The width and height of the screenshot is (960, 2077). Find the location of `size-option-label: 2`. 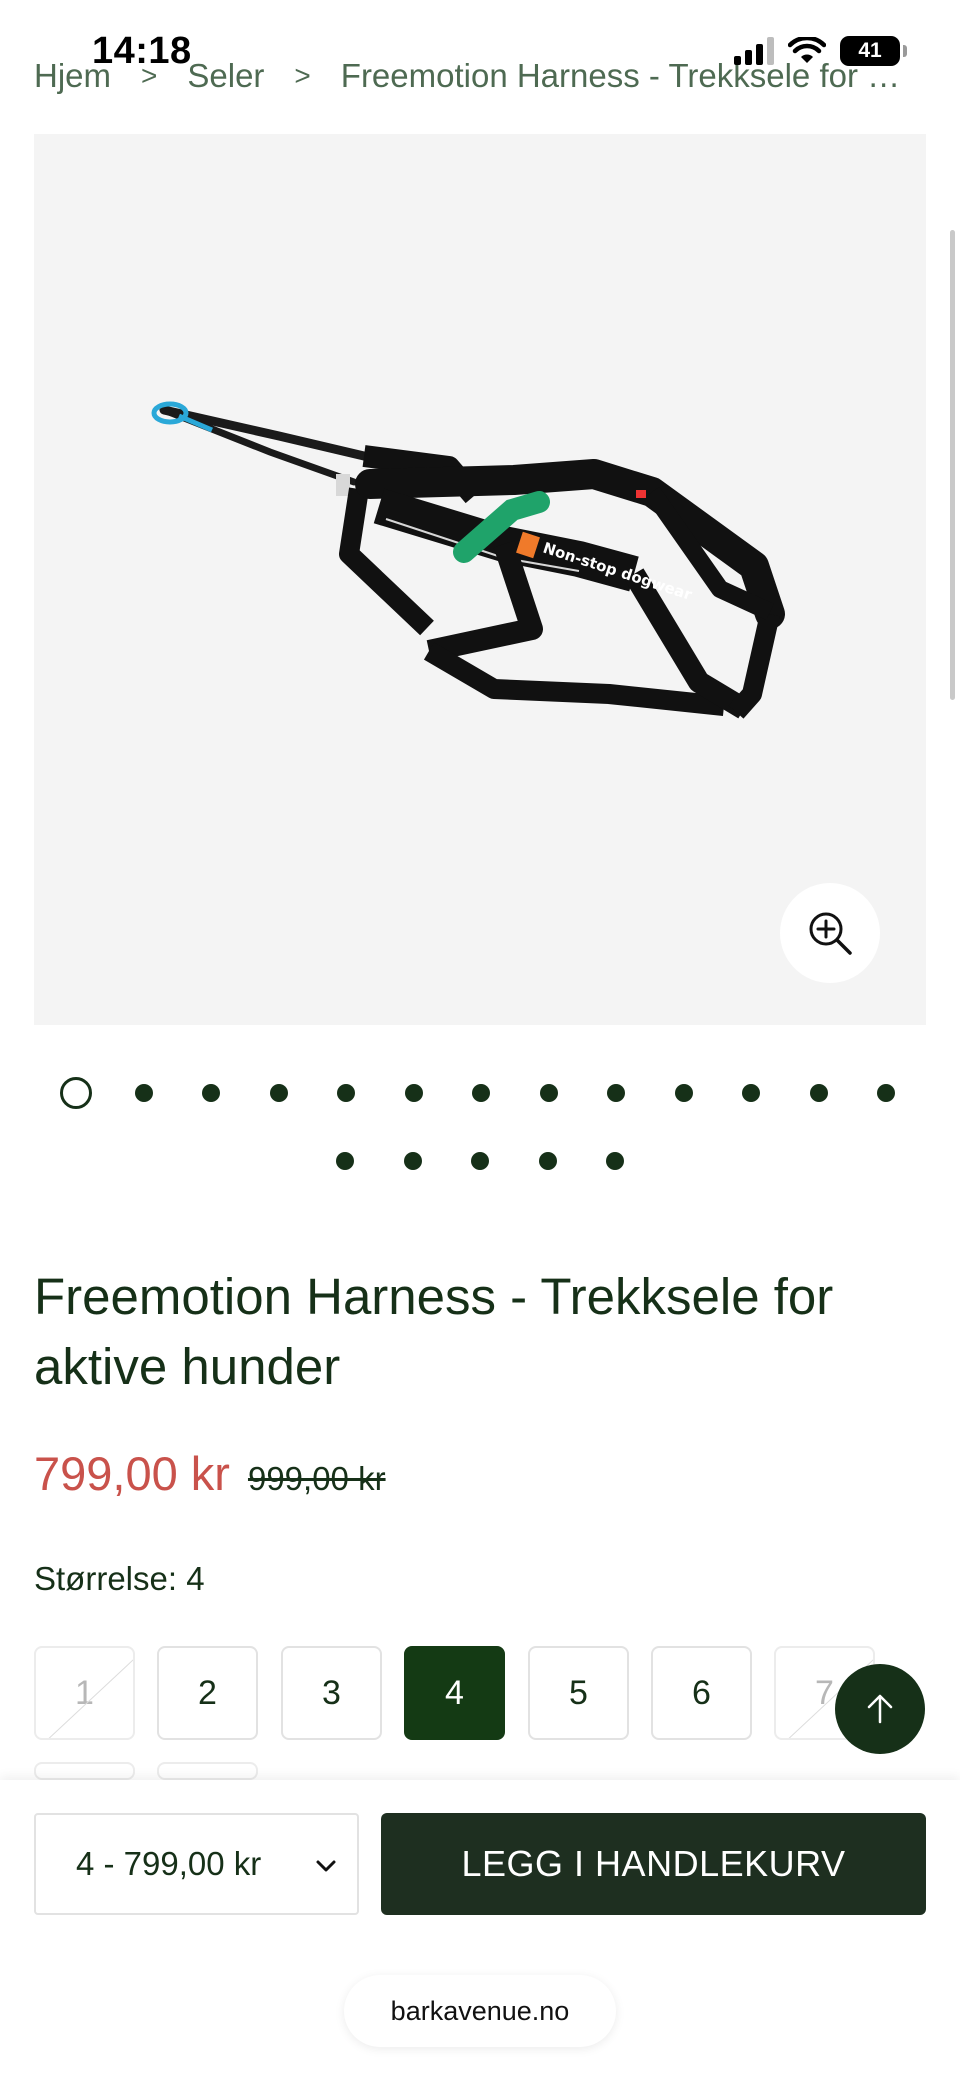

size-option-label: 2 is located at coordinates (207, 1692).